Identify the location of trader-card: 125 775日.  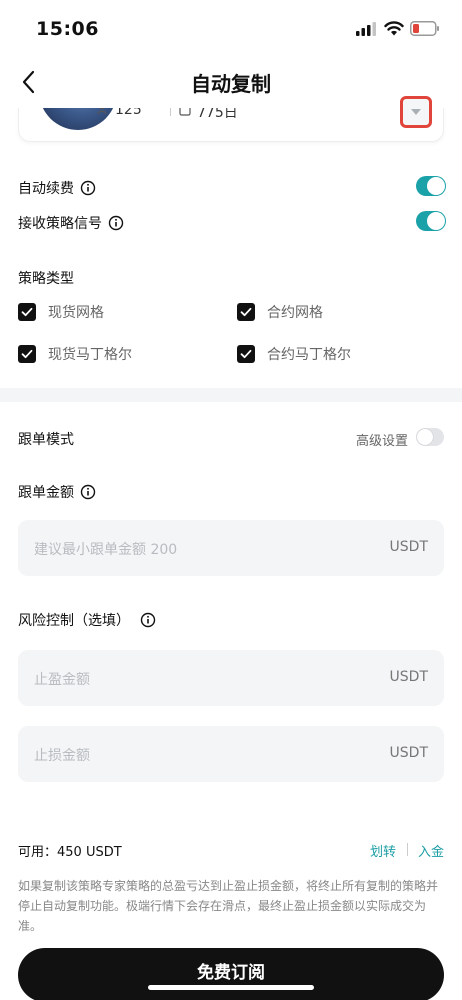
(231, 125).